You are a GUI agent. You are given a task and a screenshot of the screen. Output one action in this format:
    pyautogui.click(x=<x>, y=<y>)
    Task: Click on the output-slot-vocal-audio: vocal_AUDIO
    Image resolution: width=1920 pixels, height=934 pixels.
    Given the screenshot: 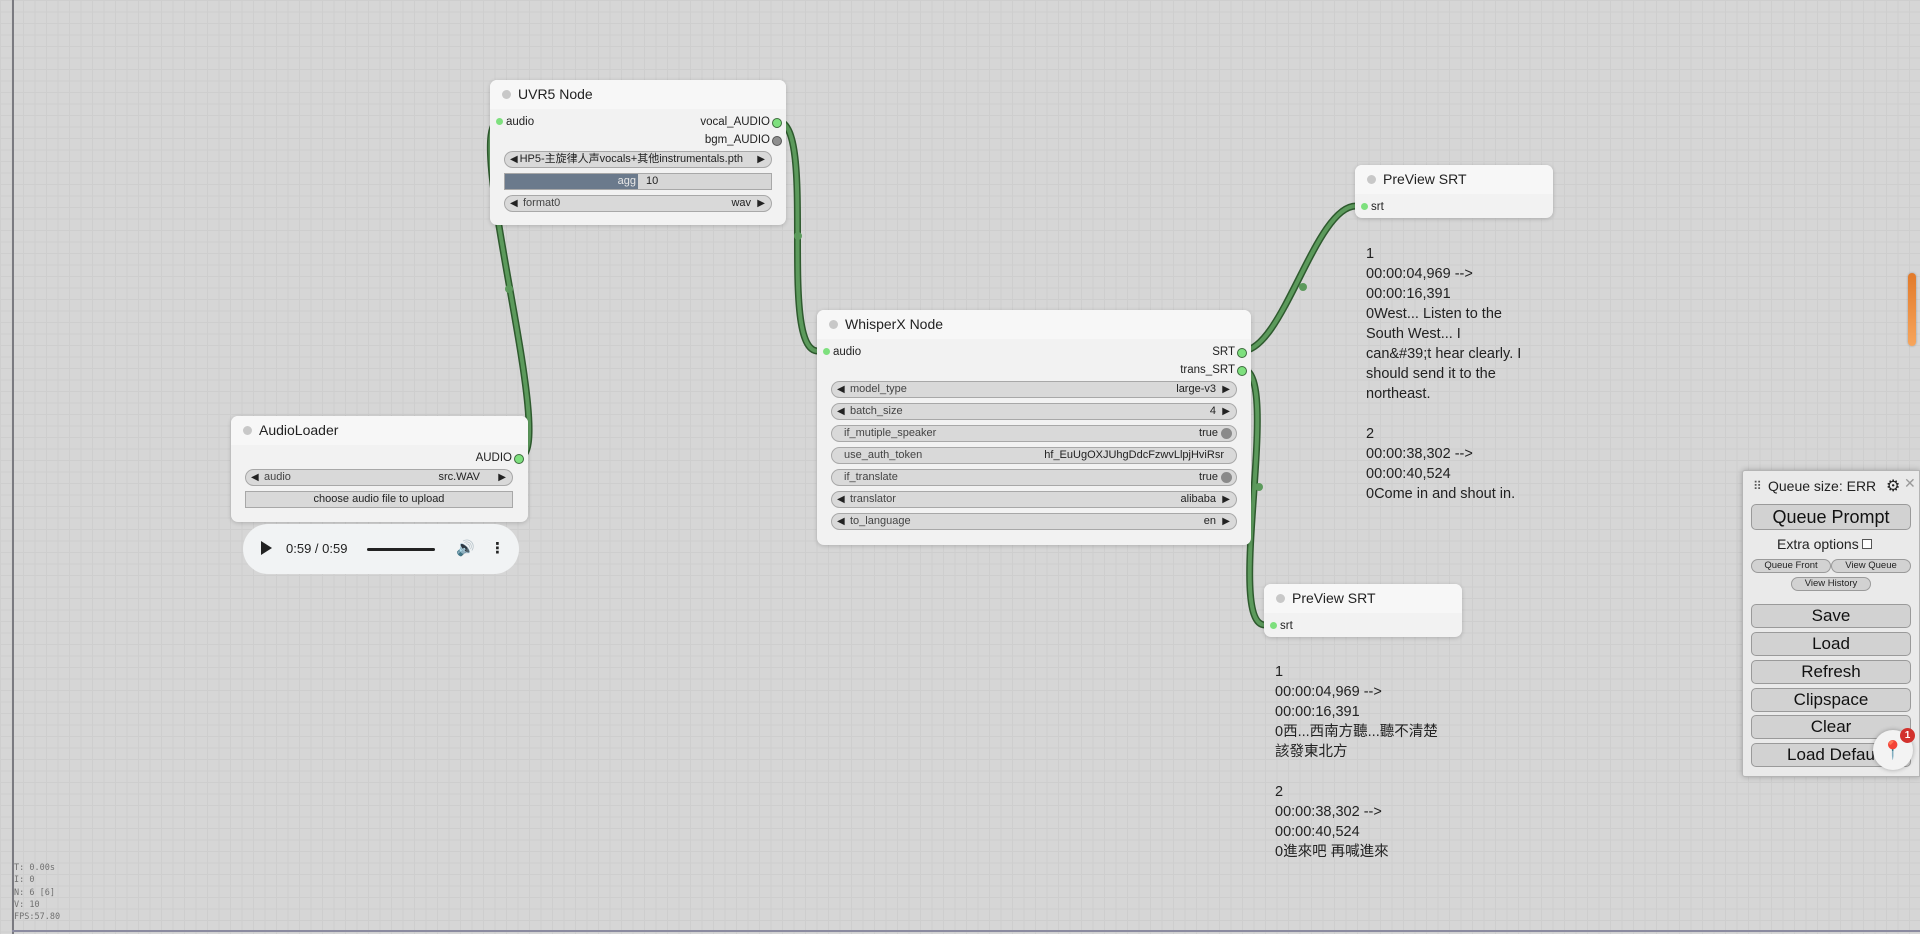 What is the action you would take?
    pyautogui.click(x=741, y=122)
    